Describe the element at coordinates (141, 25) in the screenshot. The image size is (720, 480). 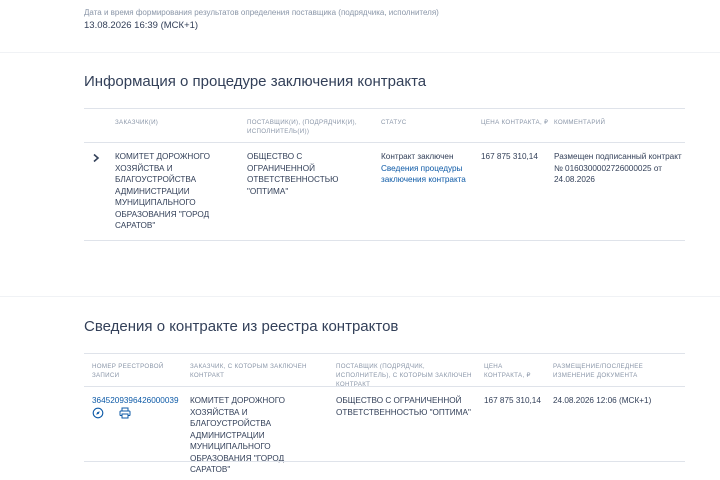
I see `generation-date-value: 13.08.2026 16:39 (МСК+1)` at that location.